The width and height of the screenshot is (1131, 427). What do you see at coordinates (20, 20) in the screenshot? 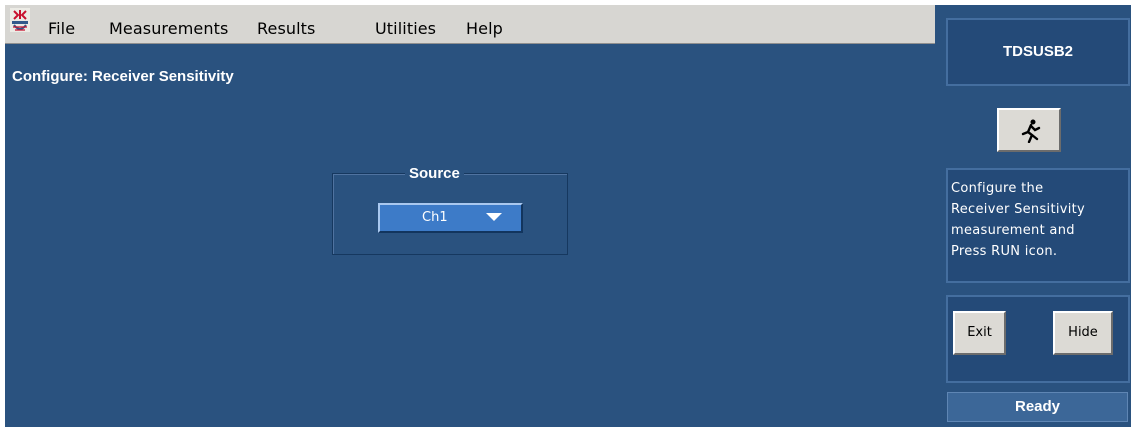
I see `app-logo-icon` at bounding box center [20, 20].